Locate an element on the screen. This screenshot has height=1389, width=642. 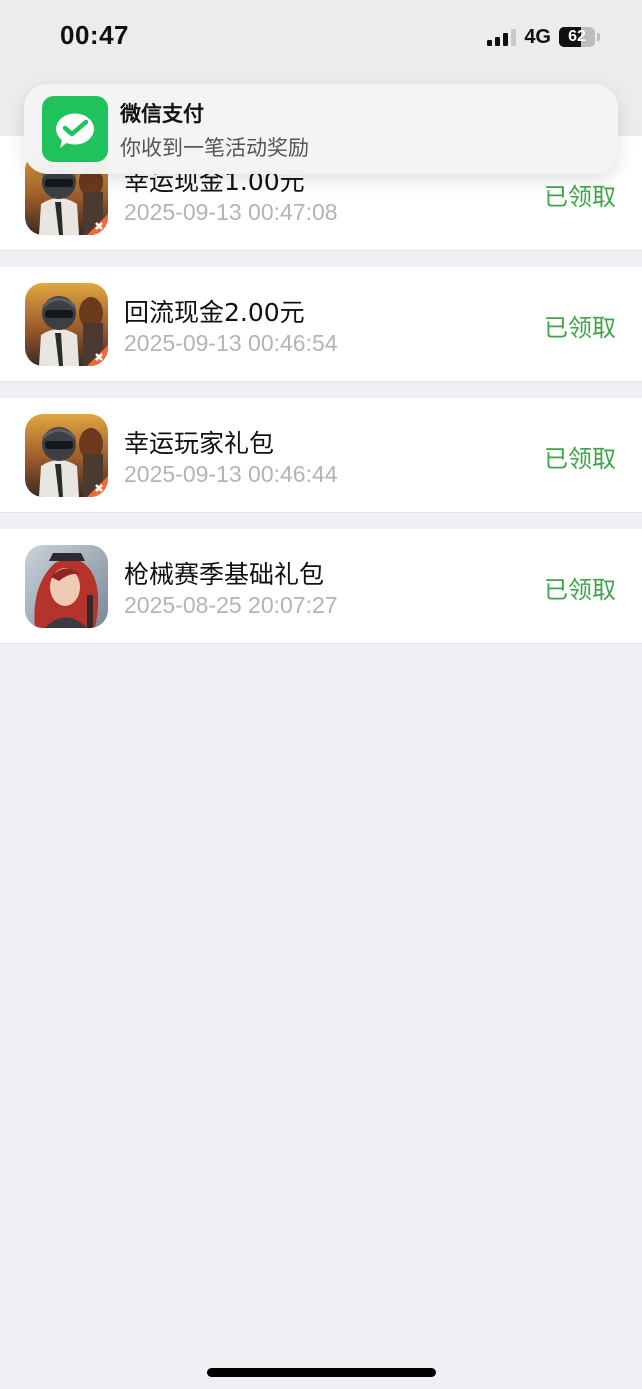
record-title: 幸运玩家礼包 is located at coordinates (199, 443).